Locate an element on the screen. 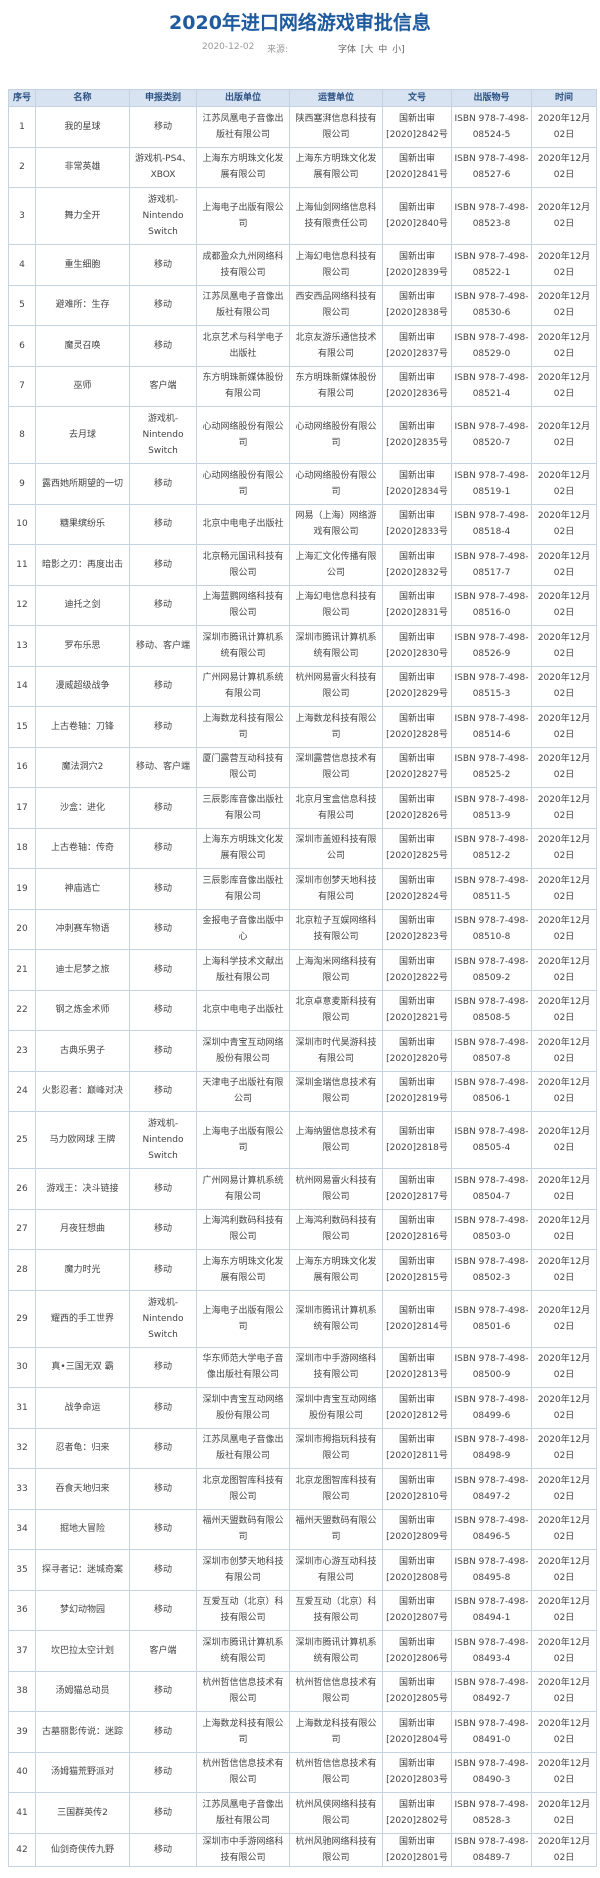 This screenshot has width=600, height=1878. cell-publisher: 三辰影库音像出版社有限公司 is located at coordinates (243, 889).